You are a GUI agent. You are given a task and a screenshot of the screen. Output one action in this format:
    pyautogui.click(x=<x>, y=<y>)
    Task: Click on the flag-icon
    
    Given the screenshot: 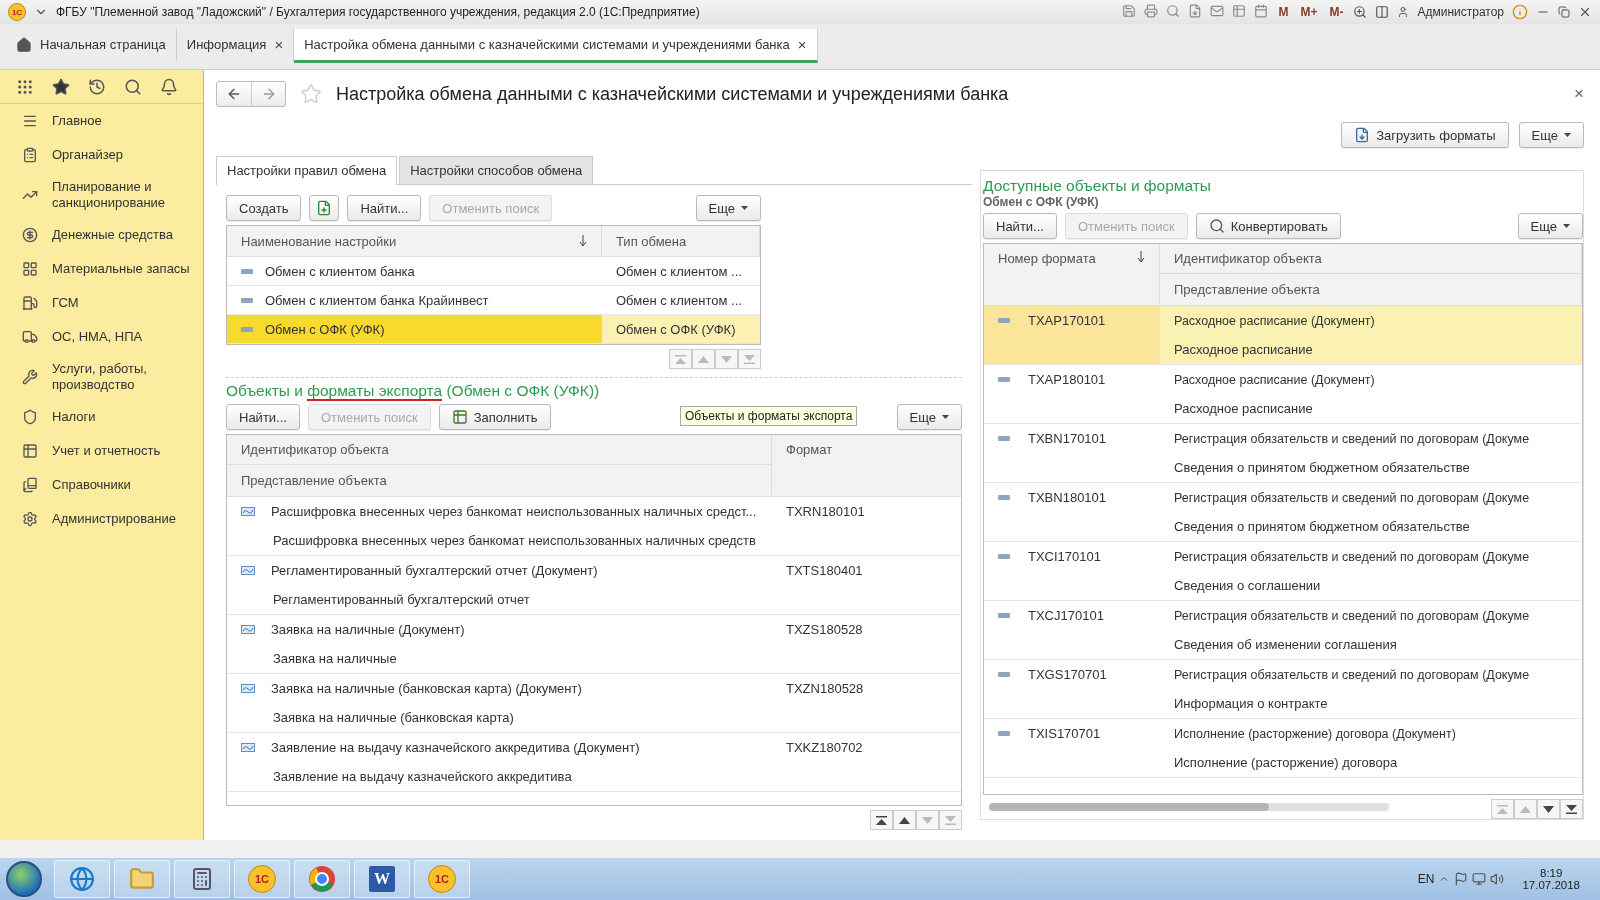 What is the action you would take?
    pyautogui.click(x=1461, y=879)
    